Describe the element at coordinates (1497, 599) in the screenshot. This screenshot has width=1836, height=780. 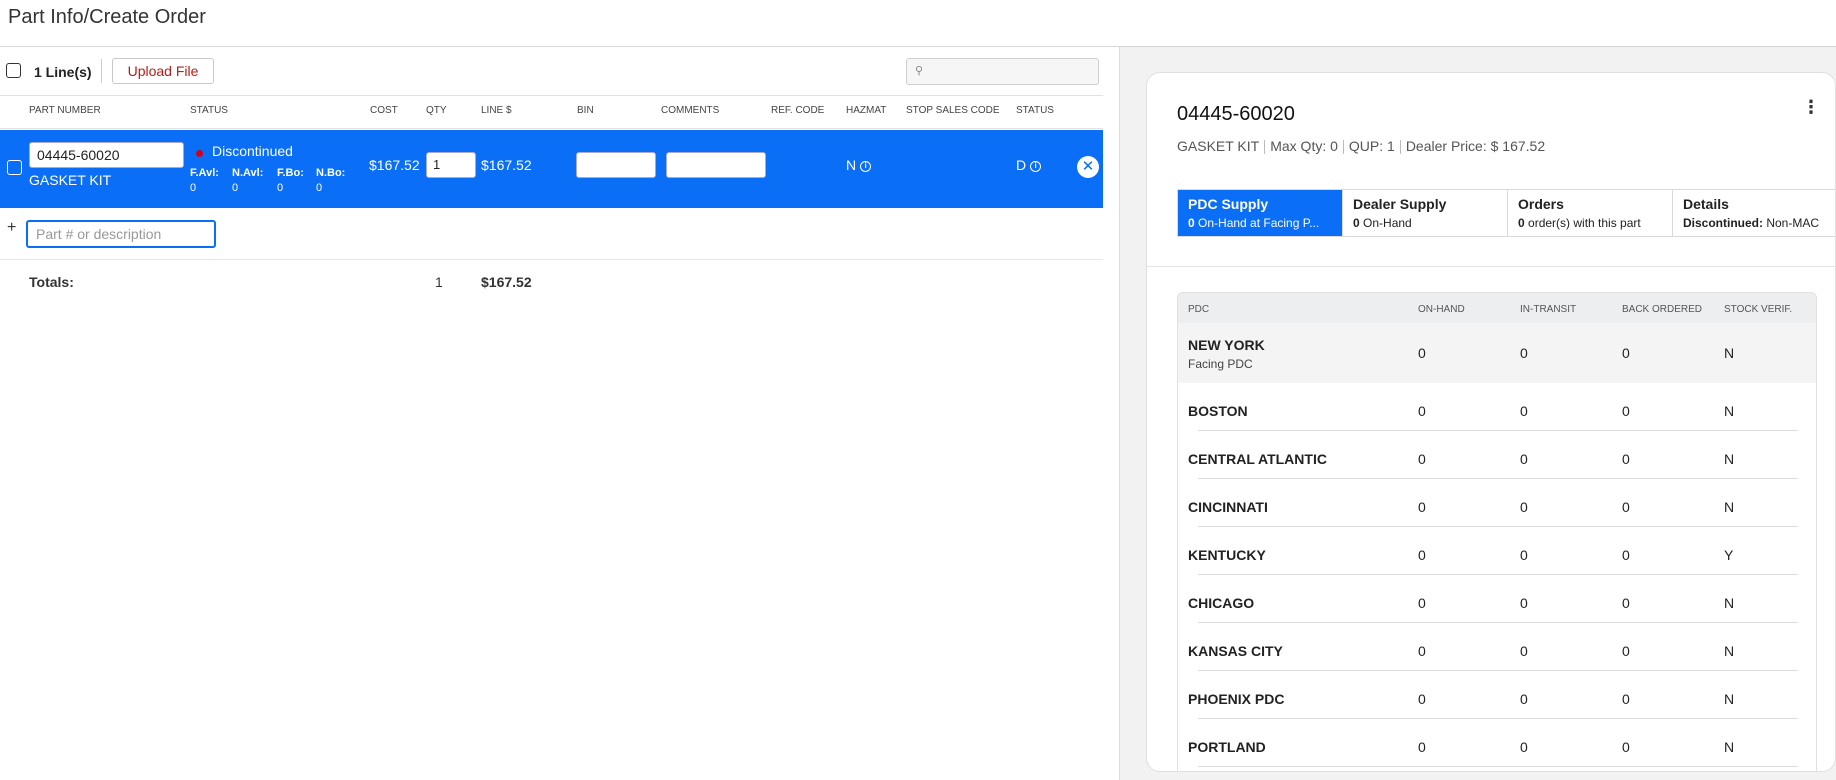
I see `pdc-row: CHICAGO 0 0 0 N` at that location.